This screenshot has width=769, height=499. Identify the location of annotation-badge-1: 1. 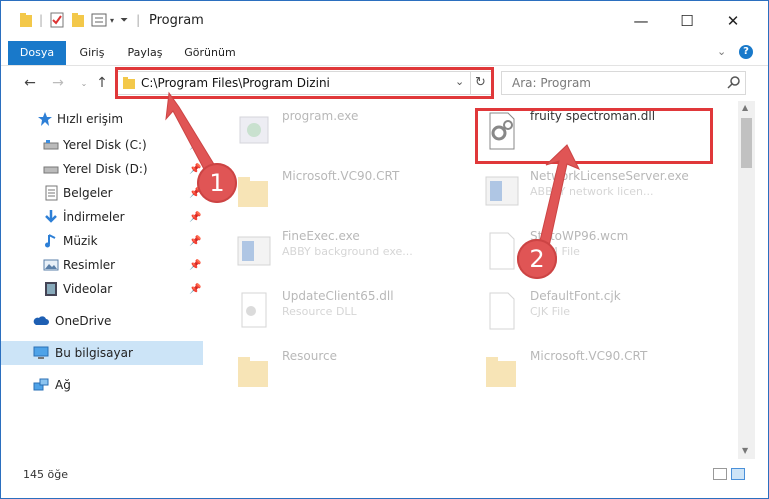
(217, 183).